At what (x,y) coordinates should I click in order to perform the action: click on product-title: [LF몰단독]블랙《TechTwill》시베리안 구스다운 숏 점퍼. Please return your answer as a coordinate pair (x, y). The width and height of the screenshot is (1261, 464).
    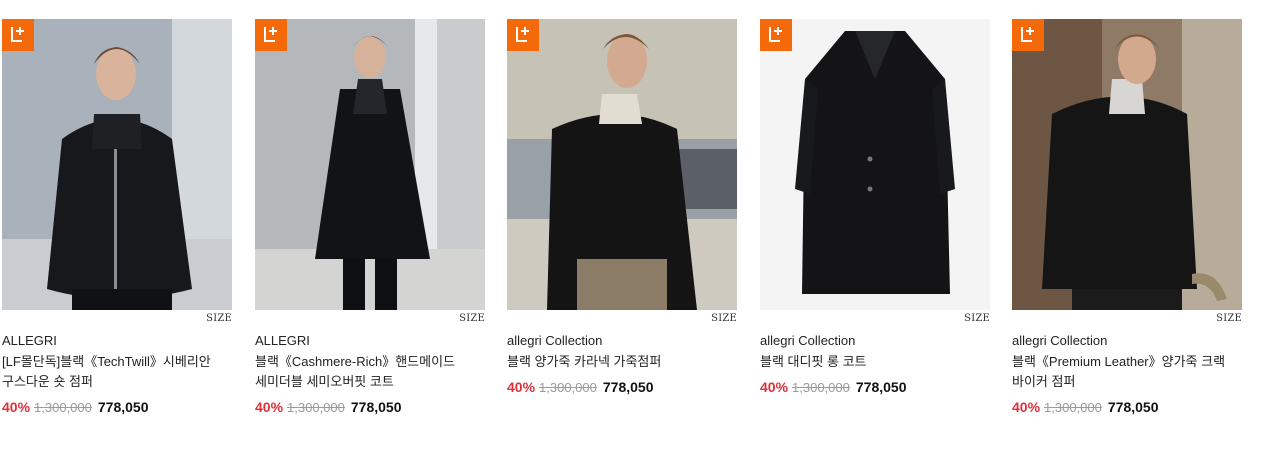
    Looking at the image, I should click on (117, 372).